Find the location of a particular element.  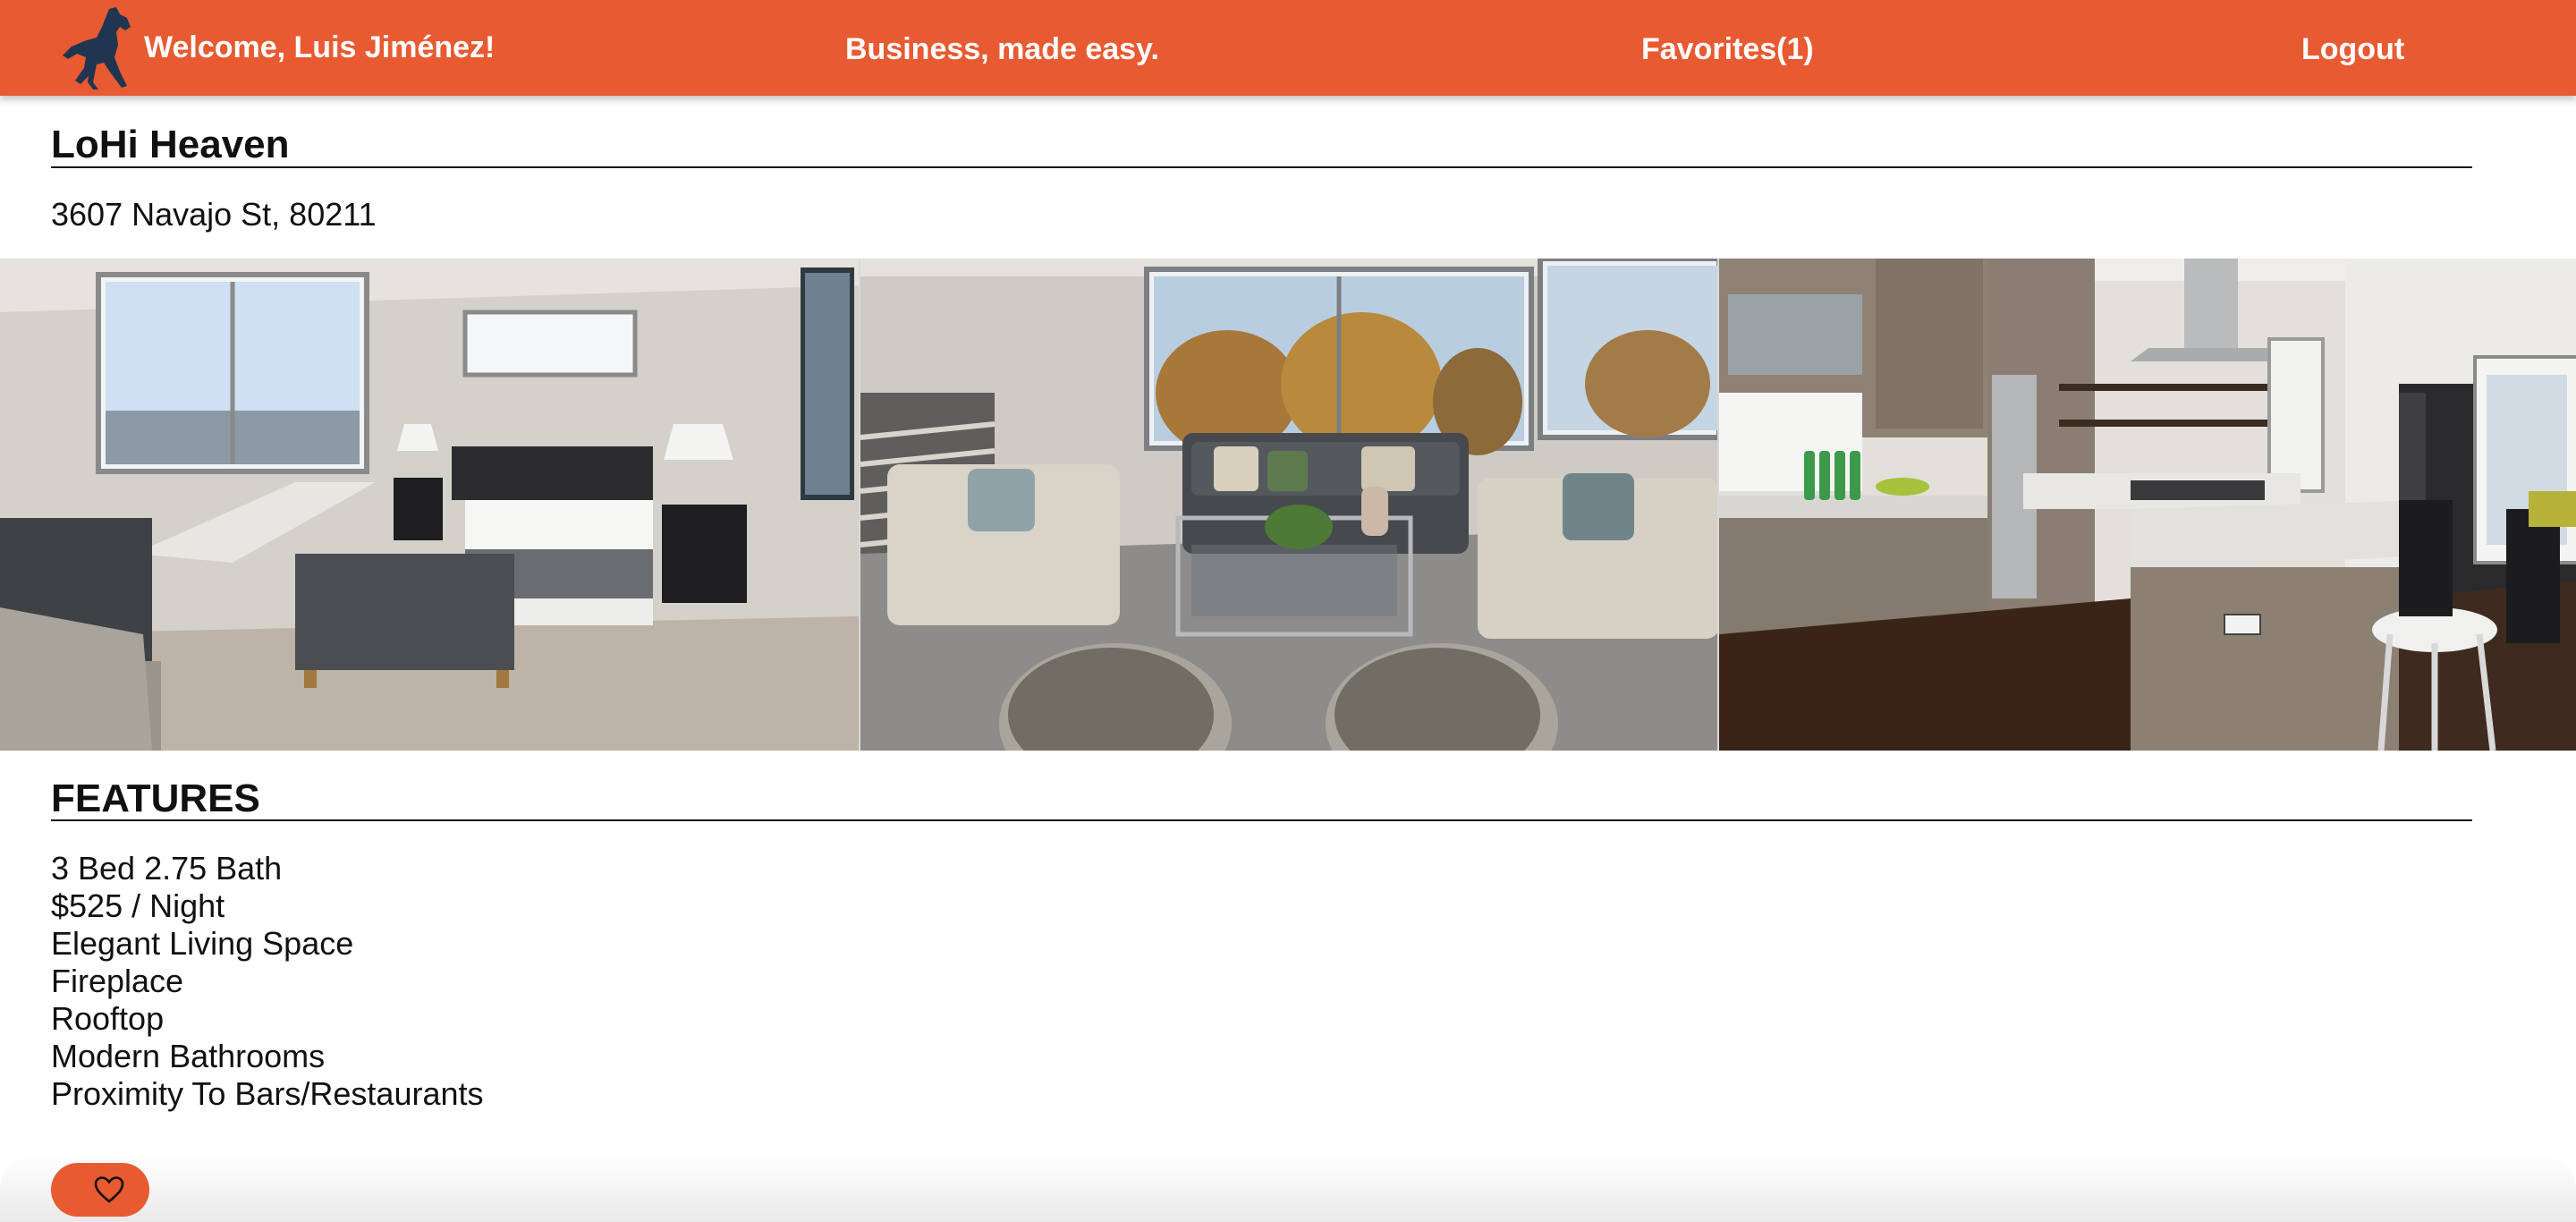

tagline: Business, made easy. is located at coordinates (1002, 49).